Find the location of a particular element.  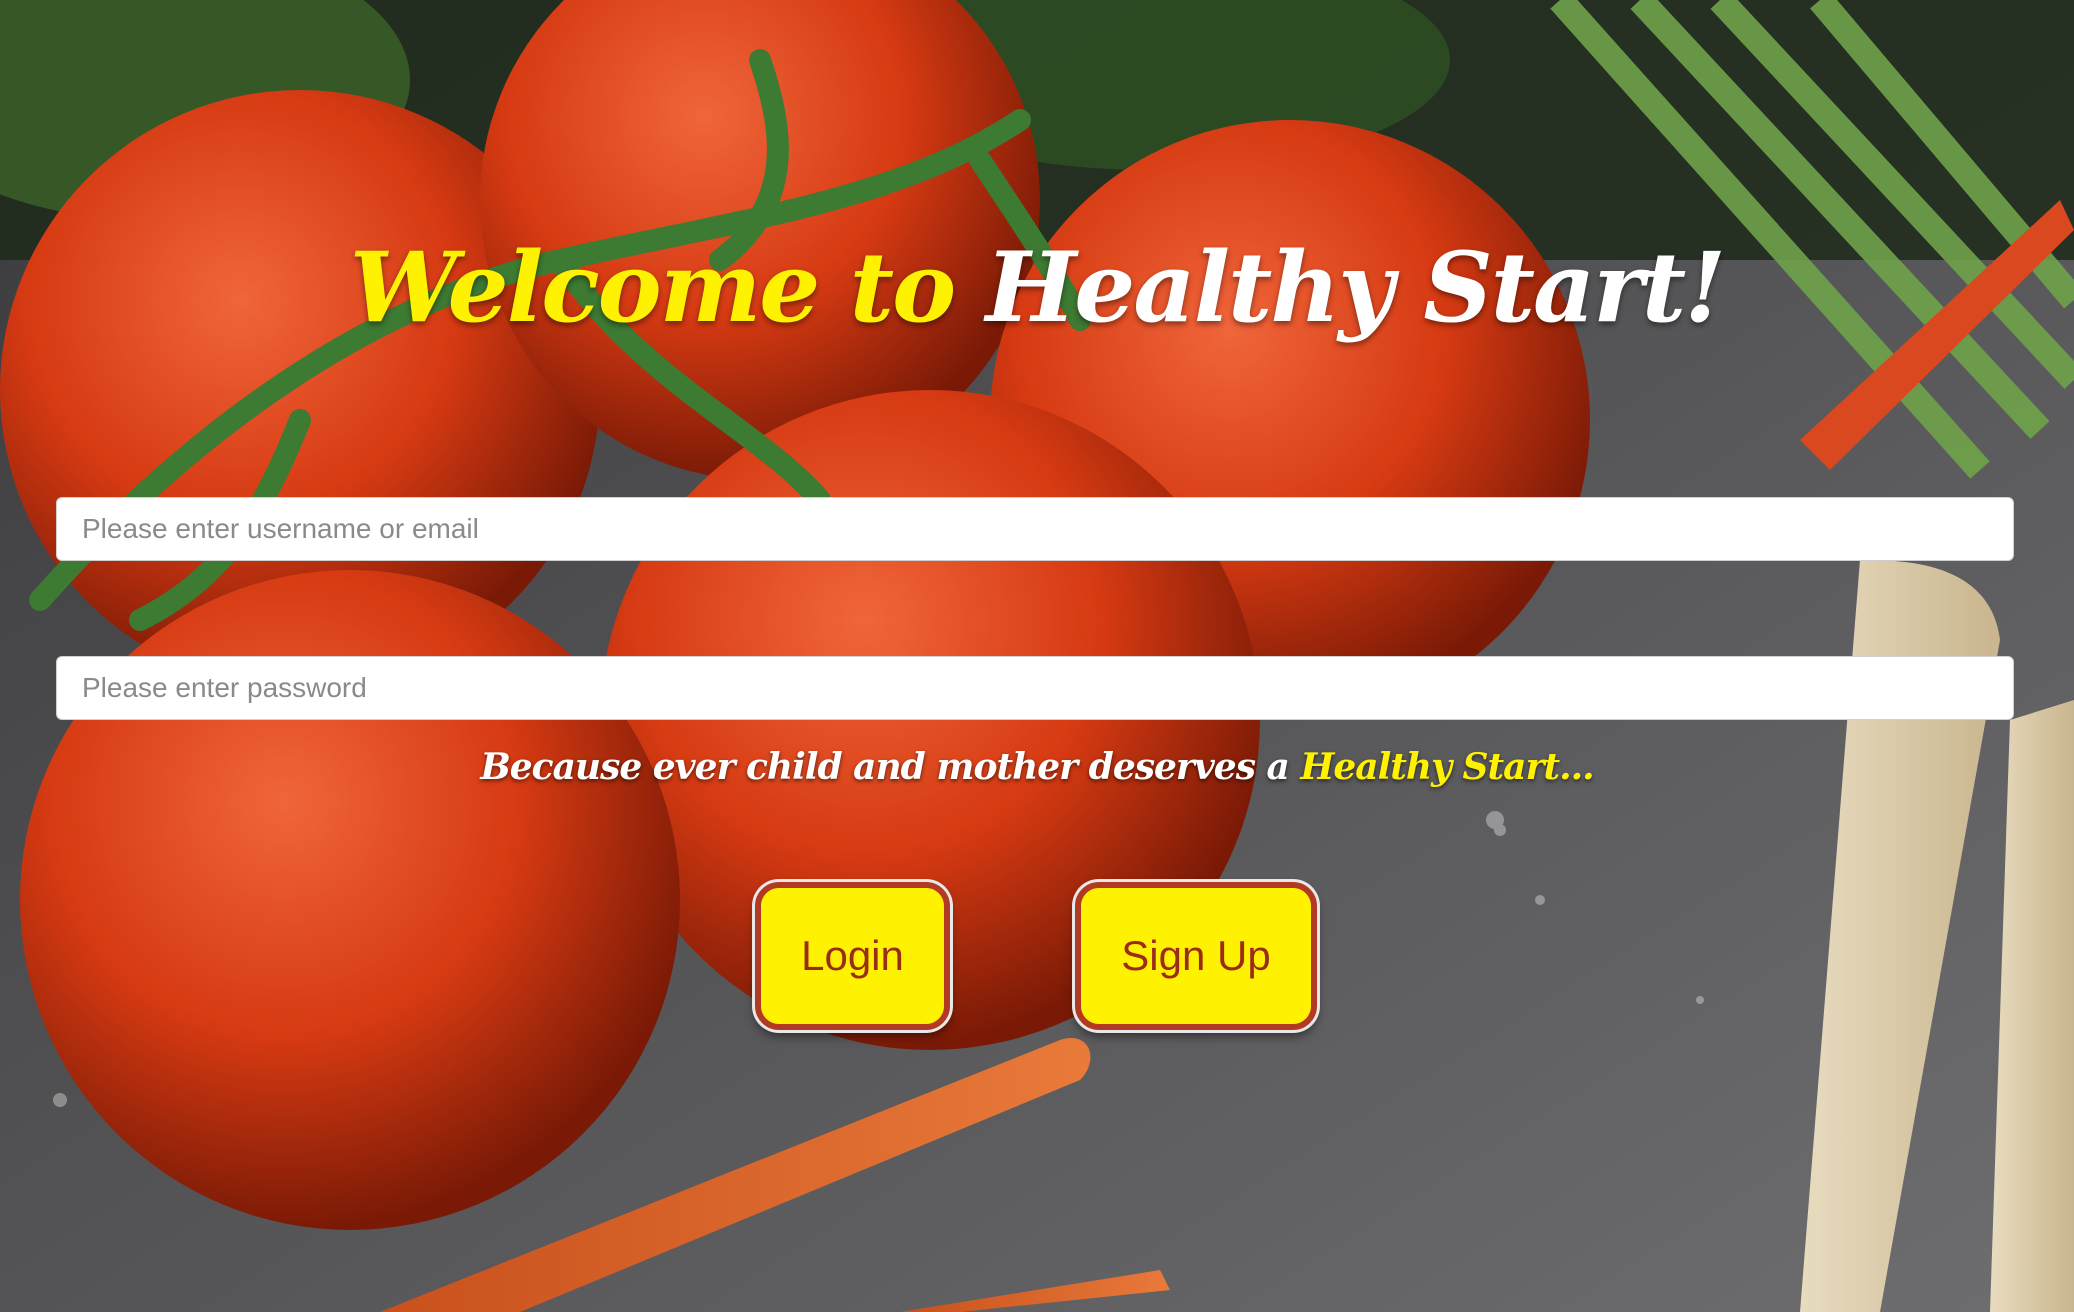

tagline-text: Because ever child and mother deserves a is located at coordinates (890, 767).